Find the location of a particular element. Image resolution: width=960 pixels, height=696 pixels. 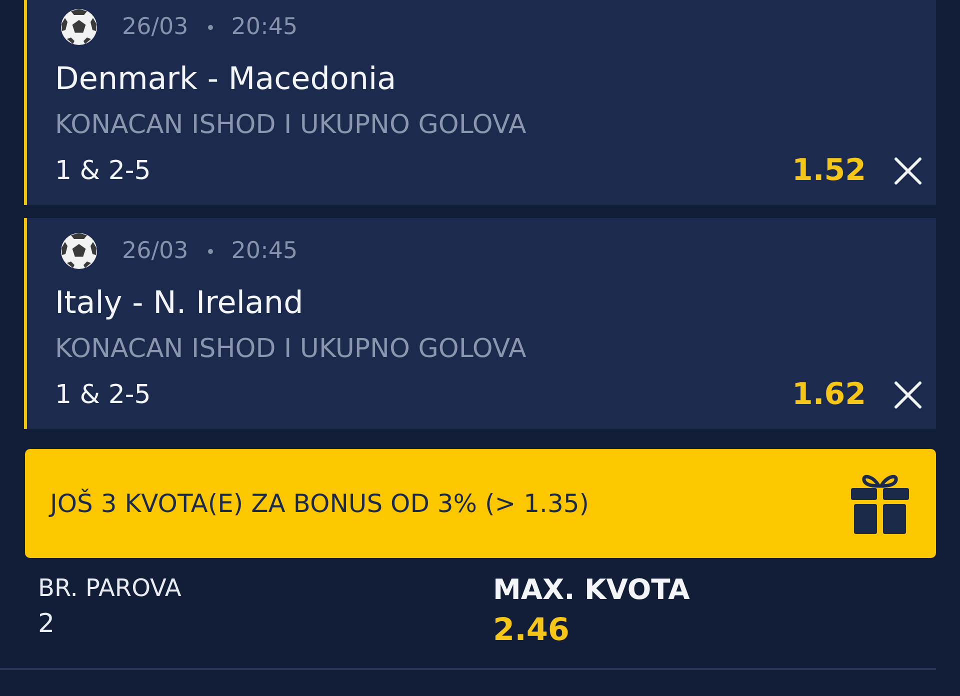

summary-value: 2.46 is located at coordinates (531, 630).